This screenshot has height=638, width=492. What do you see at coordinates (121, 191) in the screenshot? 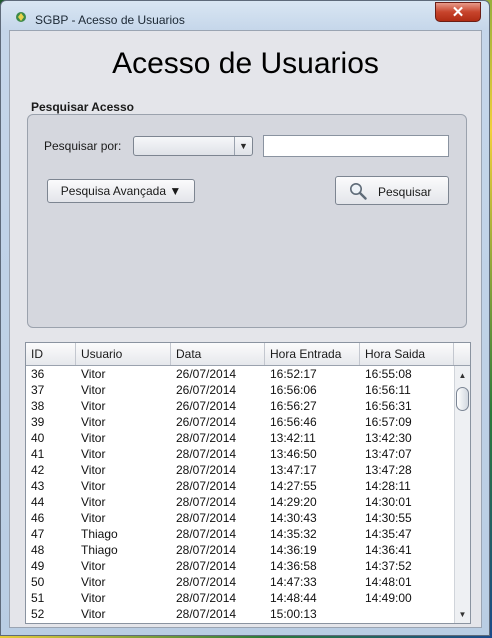
I see `advanced-search-button: Pesquisa Avançada ▼` at bounding box center [121, 191].